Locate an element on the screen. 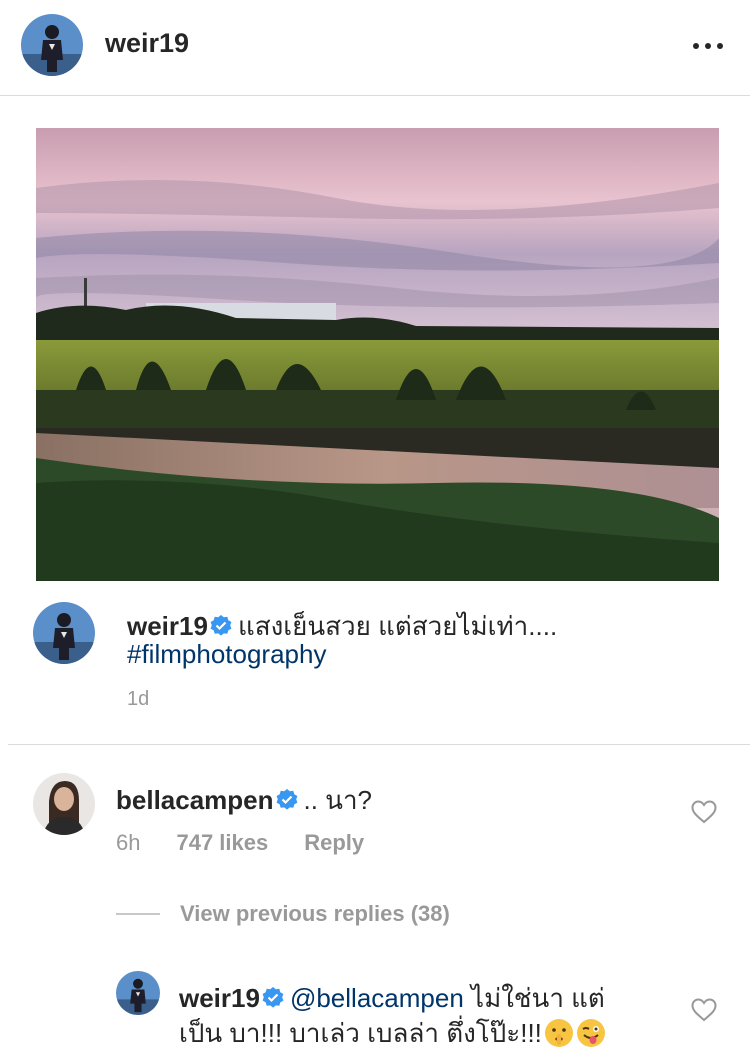 The image size is (750, 1052). winking-tongue-emoji-icon is located at coordinates (591, 1035).